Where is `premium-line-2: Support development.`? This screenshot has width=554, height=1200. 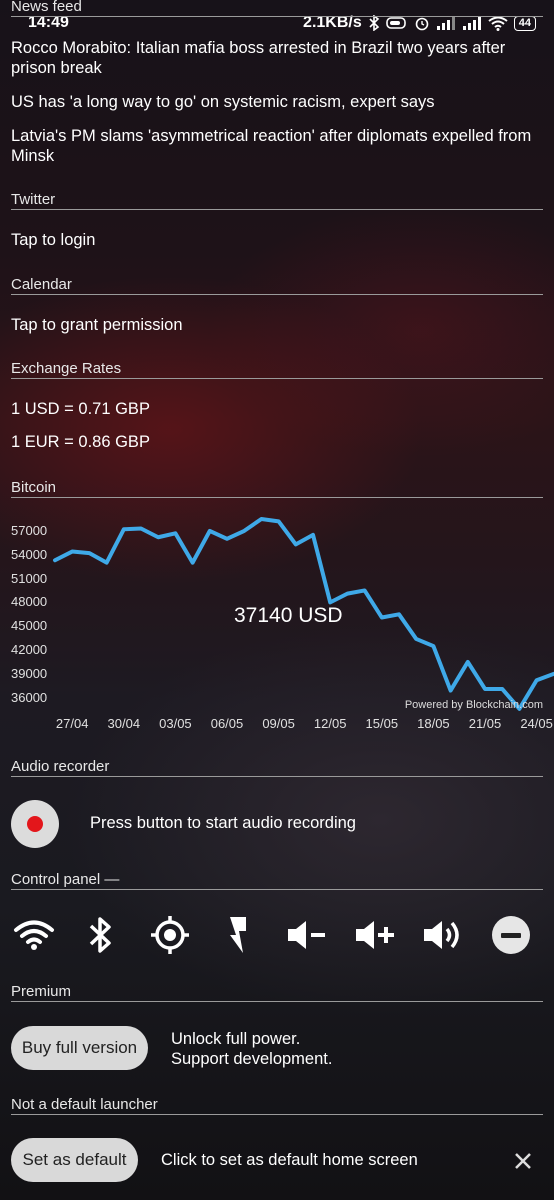 premium-line-2: Support development. is located at coordinates (252, 1059).